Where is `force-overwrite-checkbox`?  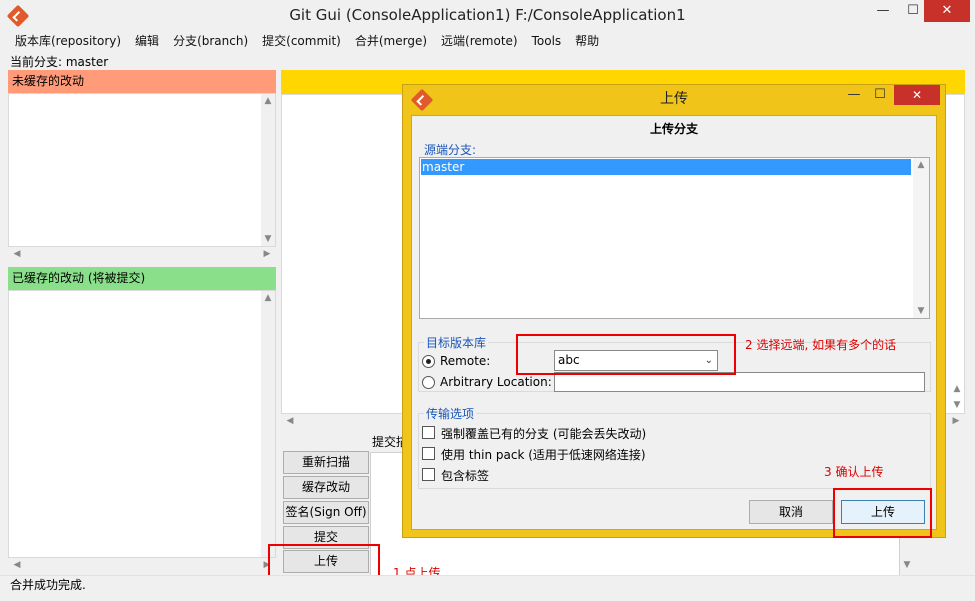 force-overwrite-checkbox is located at coordinates (428, 432).